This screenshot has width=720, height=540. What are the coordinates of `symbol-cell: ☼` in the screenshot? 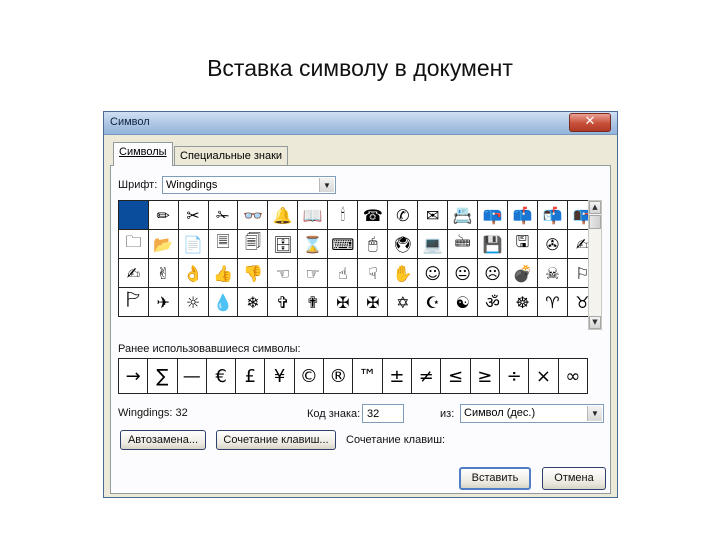 It's located at (193, 302).